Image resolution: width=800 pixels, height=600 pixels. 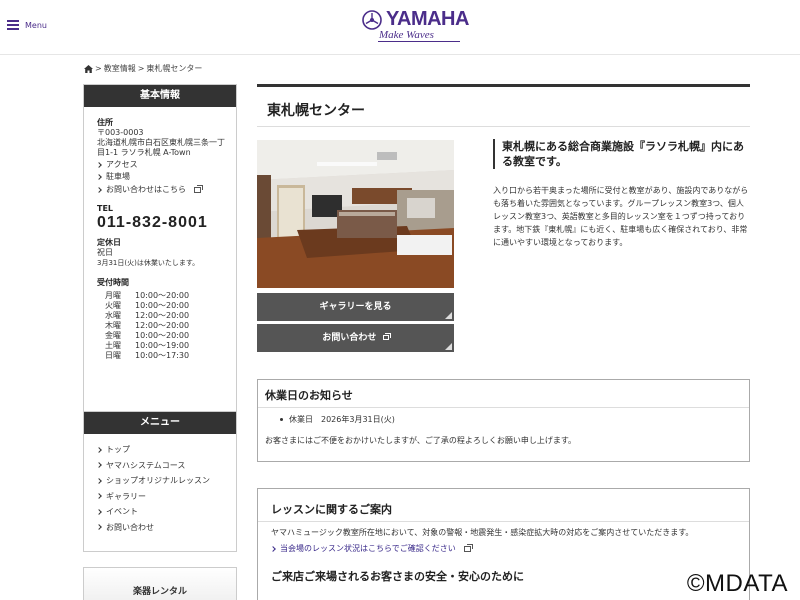 What do you see at coordinates (621, 154) in the screenshot?
I see `intro-title: 東札幌にある総合商業施設『ラソラ札幌』内にある教室です。` at bounding box center [621, 154].